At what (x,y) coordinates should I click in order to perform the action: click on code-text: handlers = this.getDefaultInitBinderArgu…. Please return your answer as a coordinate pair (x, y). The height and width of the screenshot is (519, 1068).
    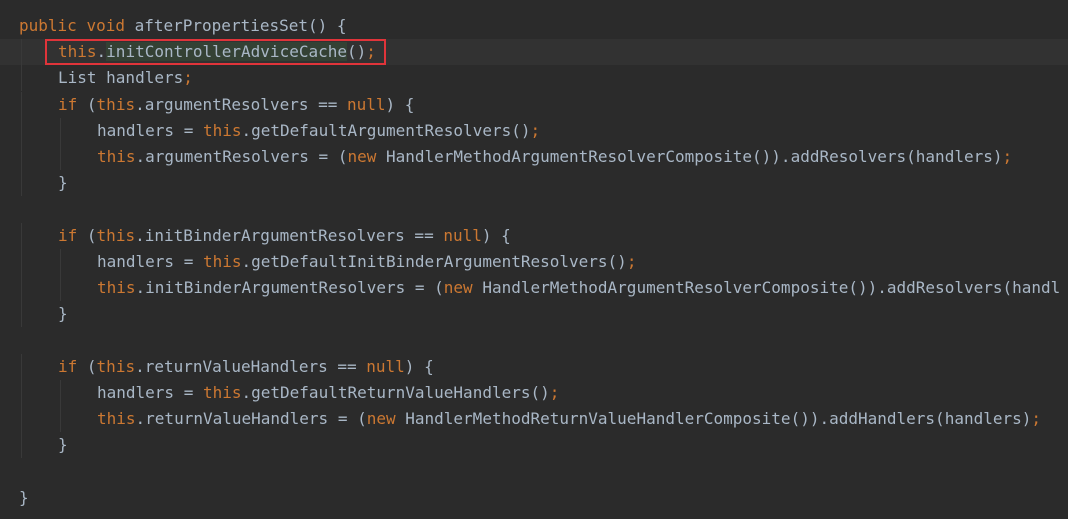
    Looking at the image, I should click on (366, 262).